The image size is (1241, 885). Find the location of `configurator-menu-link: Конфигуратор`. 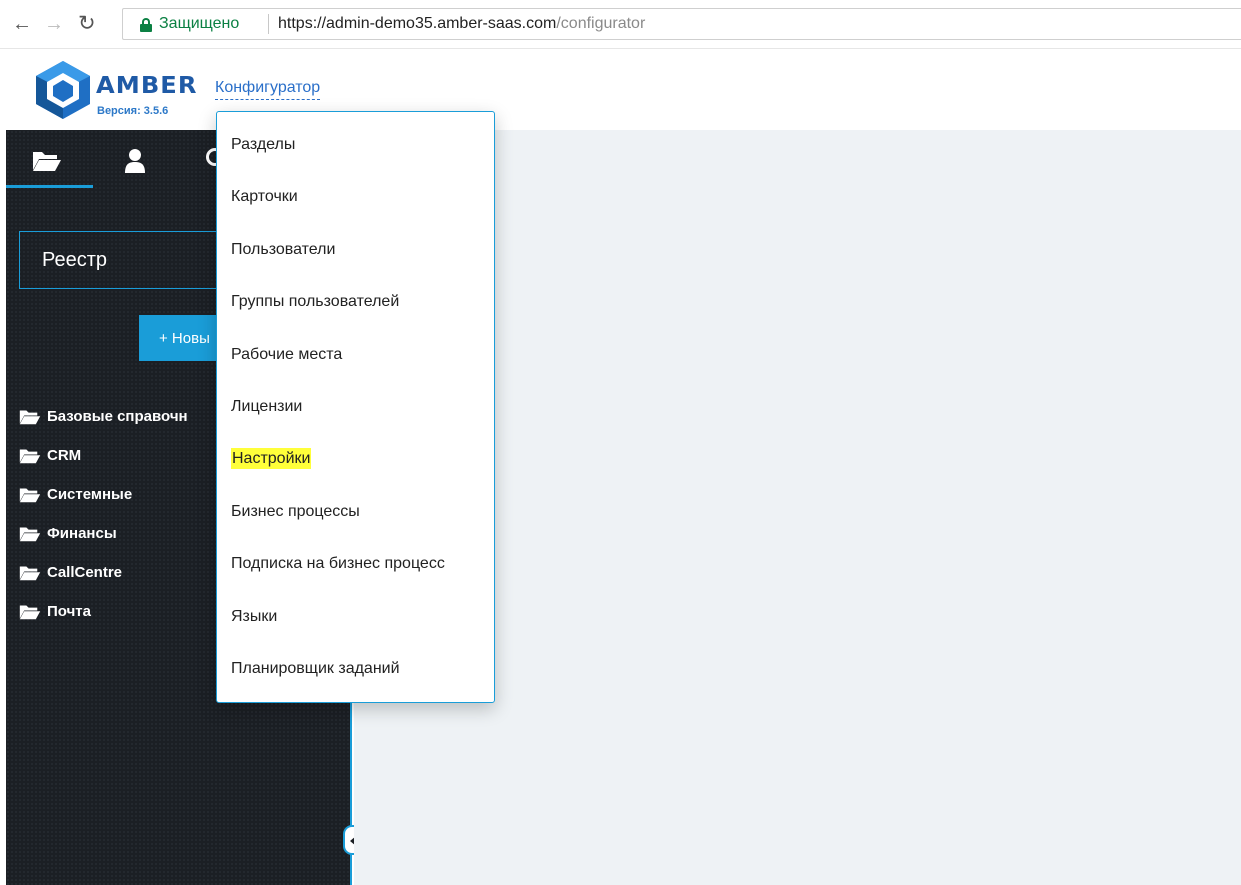

configurator-menu-link: Конфигуратор is located at coordinates (268, 89).